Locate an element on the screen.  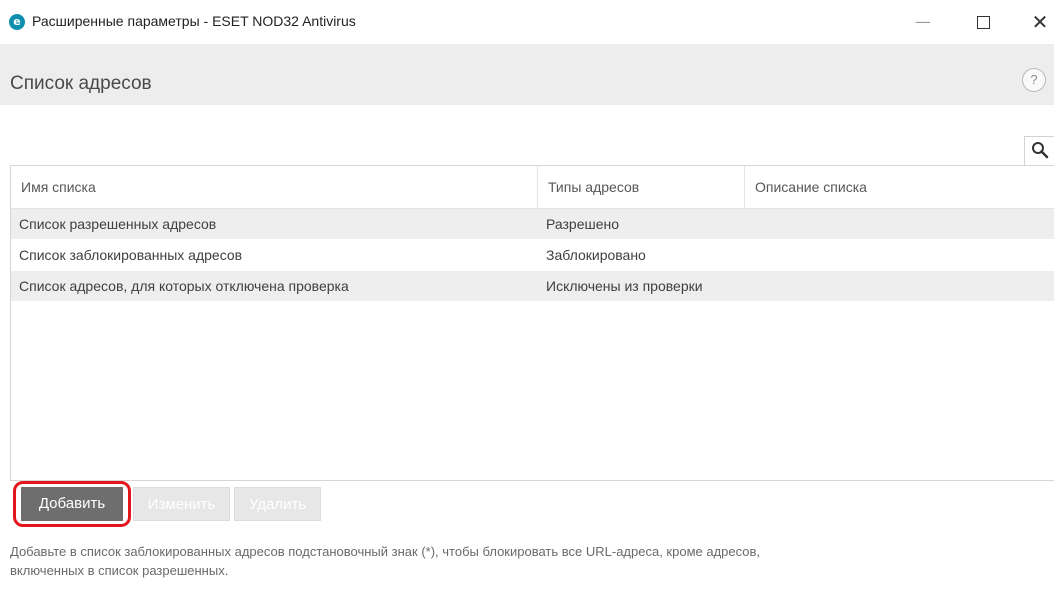
maximize-button is located at coordinates (983, 22).